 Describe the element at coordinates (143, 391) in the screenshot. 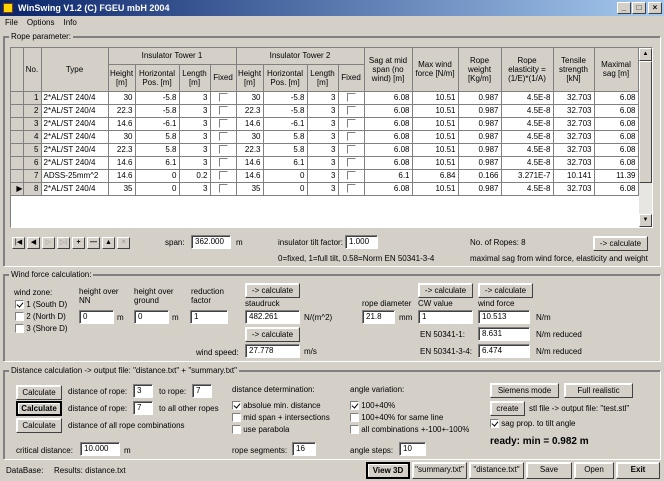

I see `from-rope-input: 3` at that location.